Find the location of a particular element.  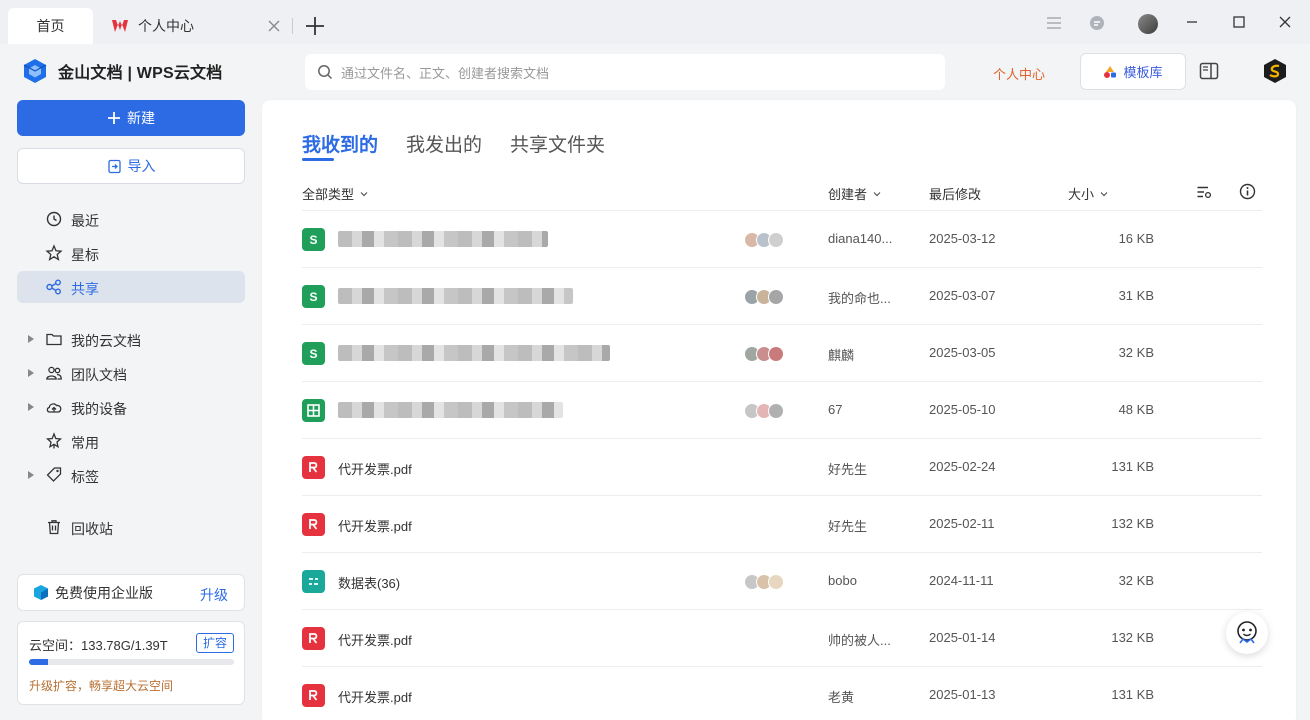

sidebar-item-team-docs: 团队文档 is located at coordinates (131, 373).